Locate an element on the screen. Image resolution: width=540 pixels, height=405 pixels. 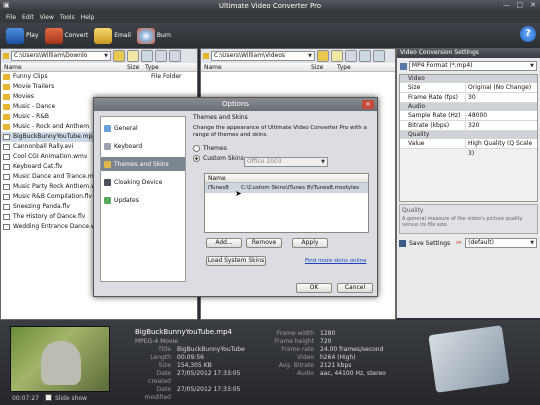
info-key: Audio is located at coordinates (305, 373).